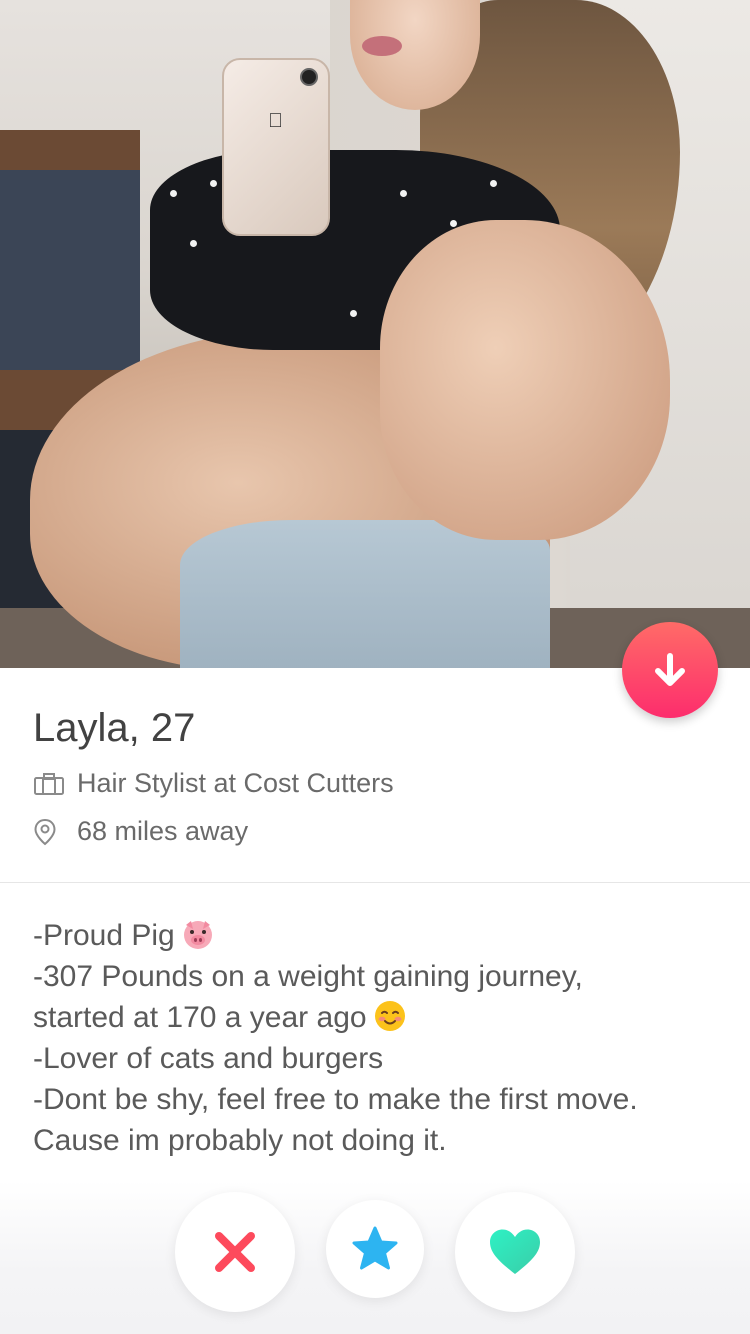  I want to click on close-icon, so click(235, 1252).